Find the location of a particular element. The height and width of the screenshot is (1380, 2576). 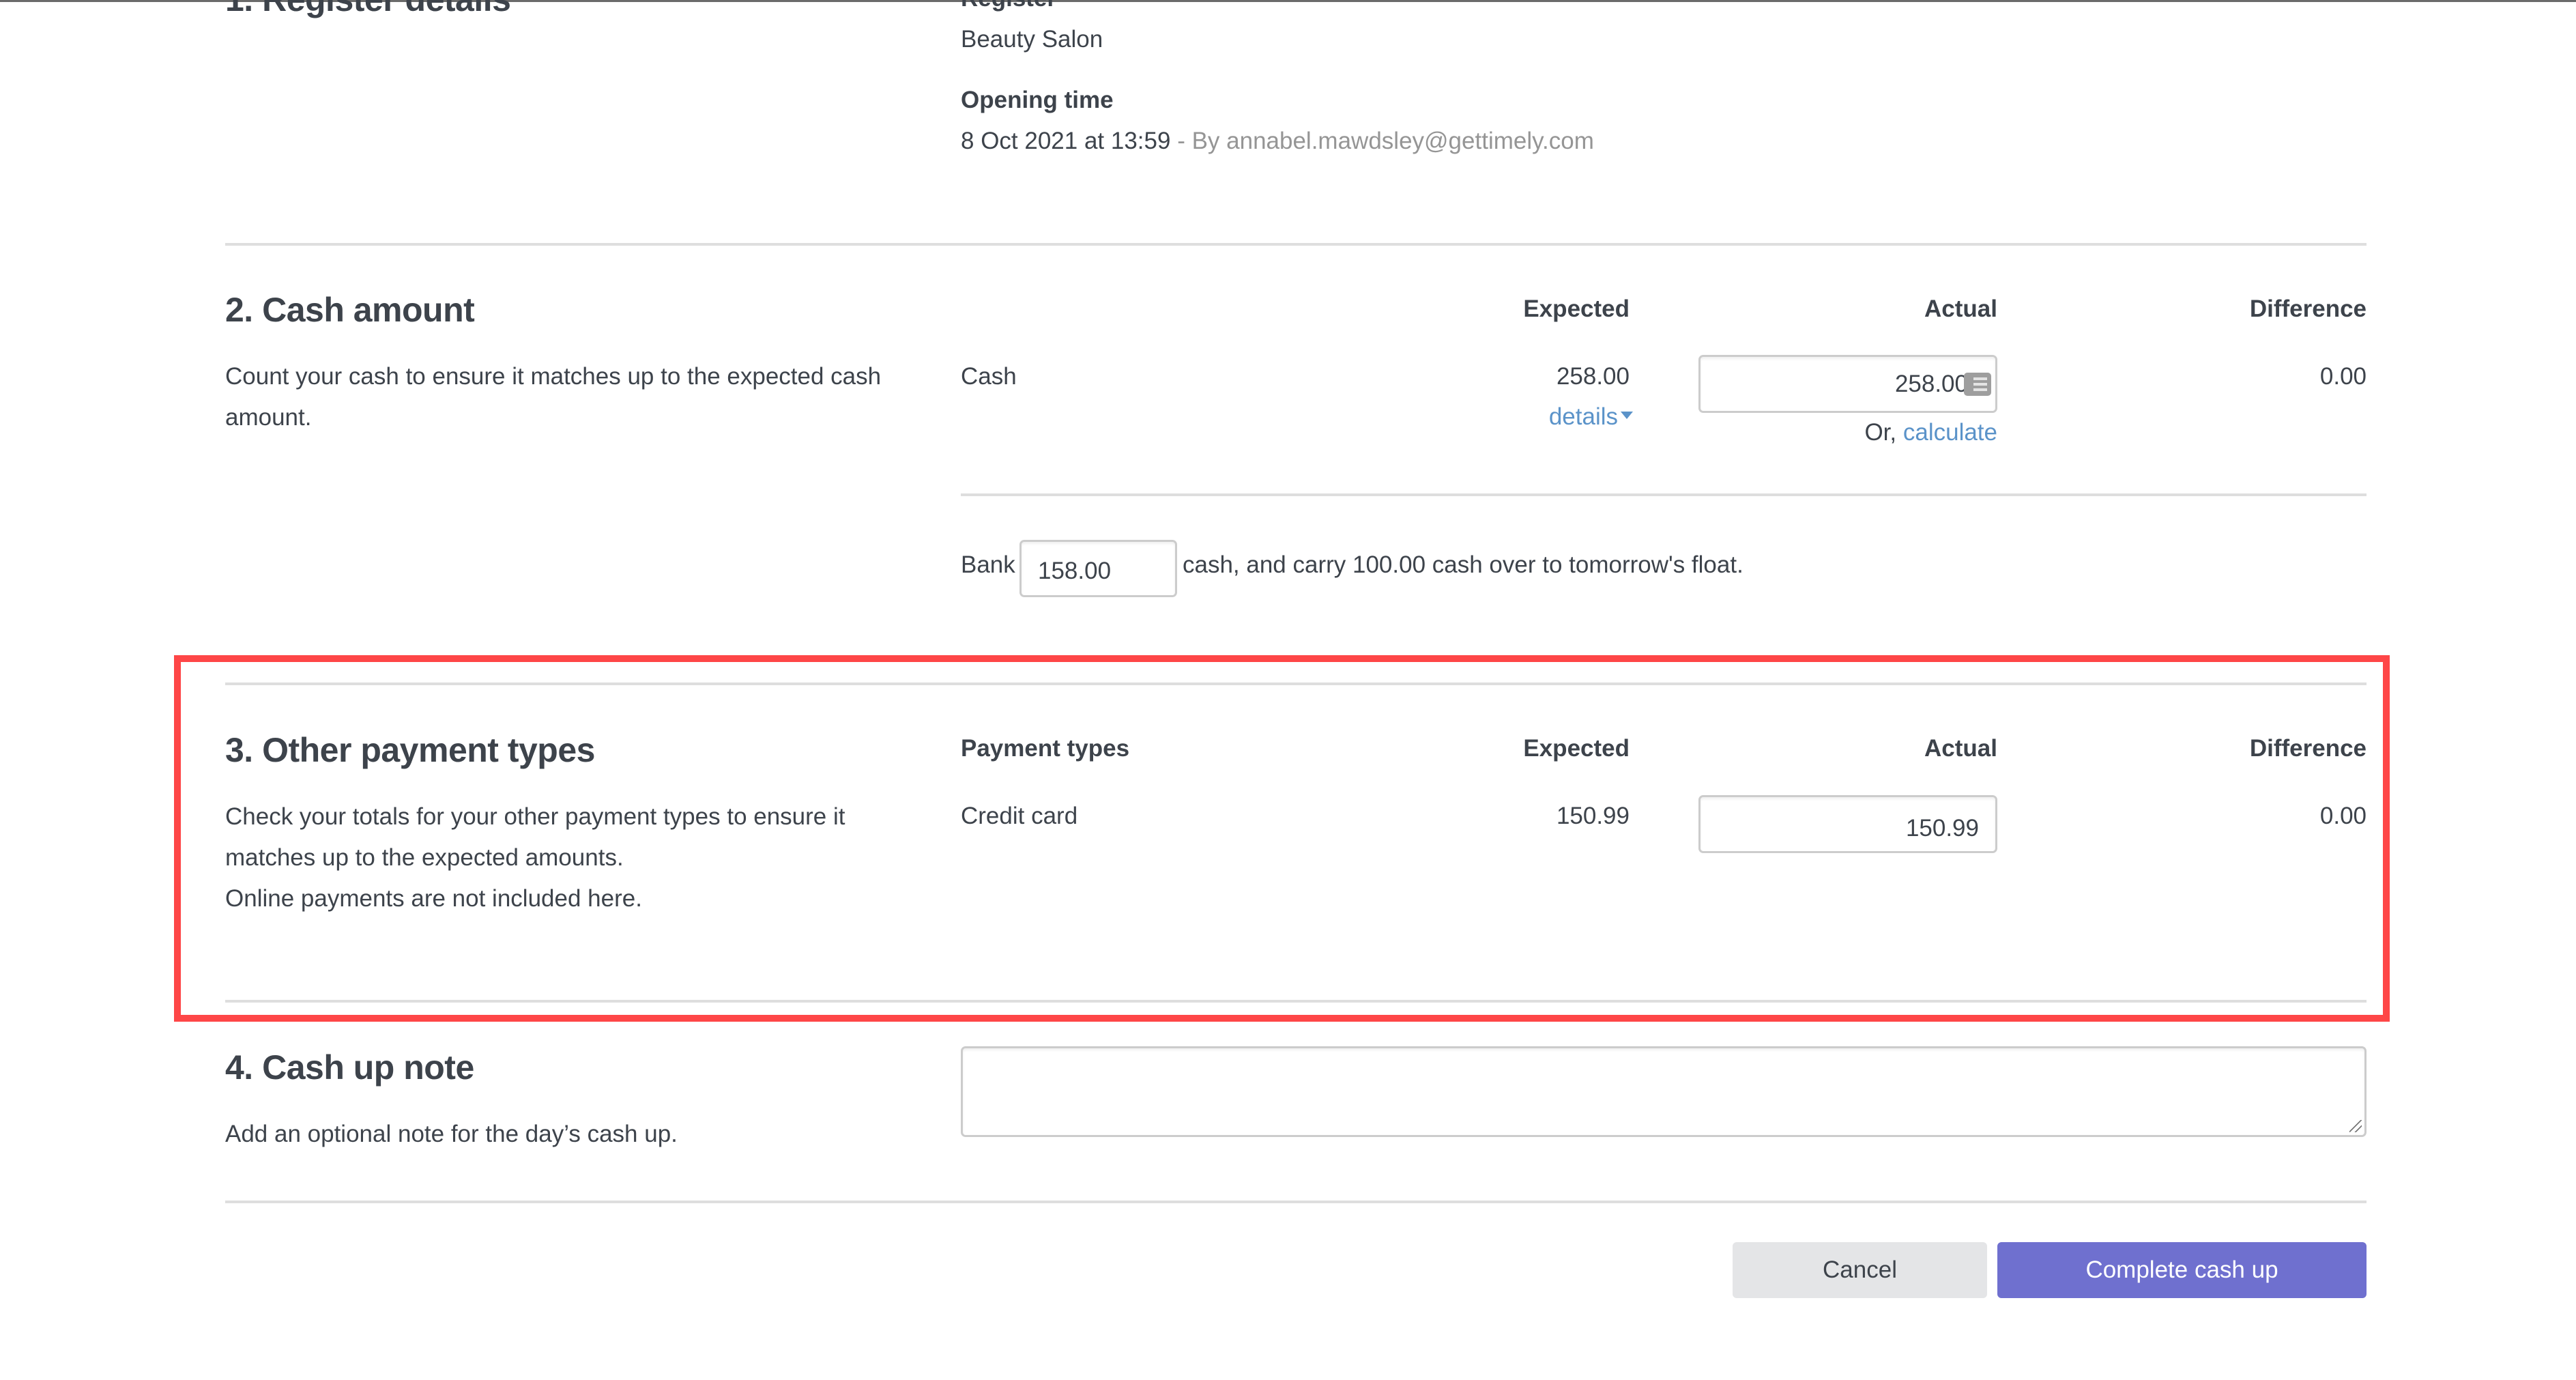

section-cash-amount-title: 2. Cash amount is located at coordinates (350, 310).